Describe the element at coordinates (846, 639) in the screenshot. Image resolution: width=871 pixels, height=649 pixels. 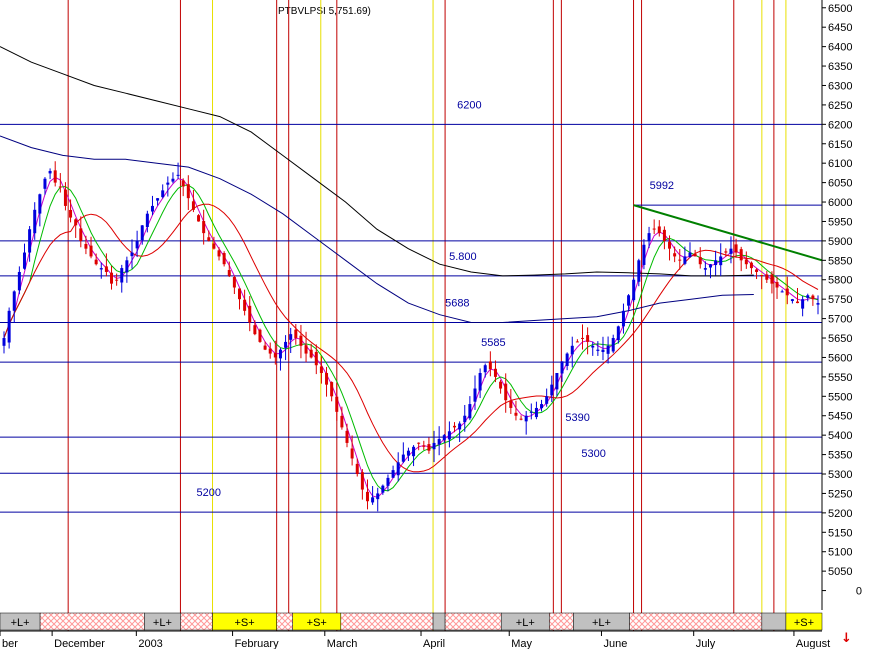
I see `scroll-down-arrow-icon: ↓` at that location.